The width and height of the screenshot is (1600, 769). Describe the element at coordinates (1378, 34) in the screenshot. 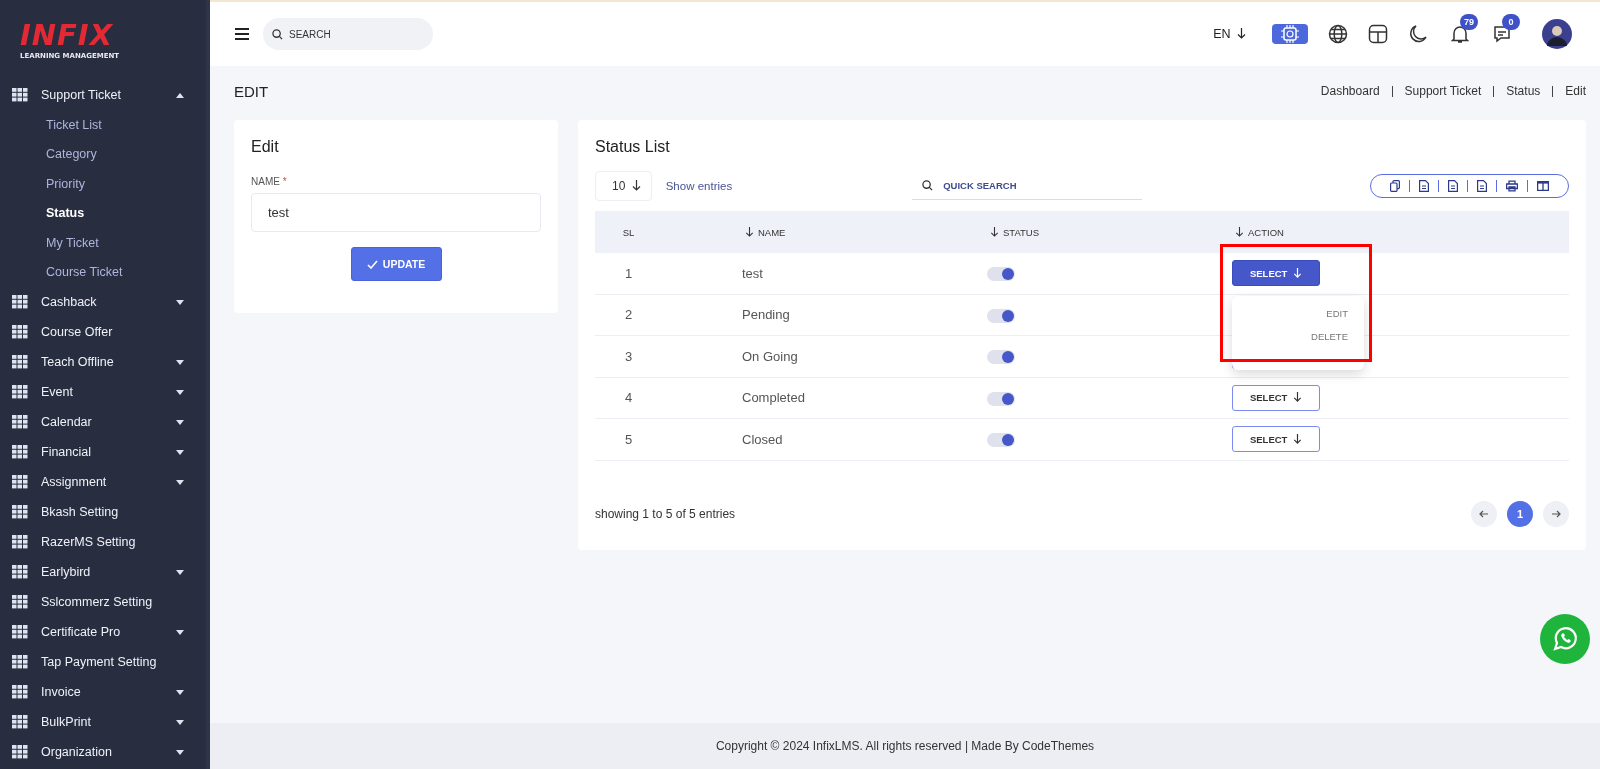

I see `layout-icon` at that location.